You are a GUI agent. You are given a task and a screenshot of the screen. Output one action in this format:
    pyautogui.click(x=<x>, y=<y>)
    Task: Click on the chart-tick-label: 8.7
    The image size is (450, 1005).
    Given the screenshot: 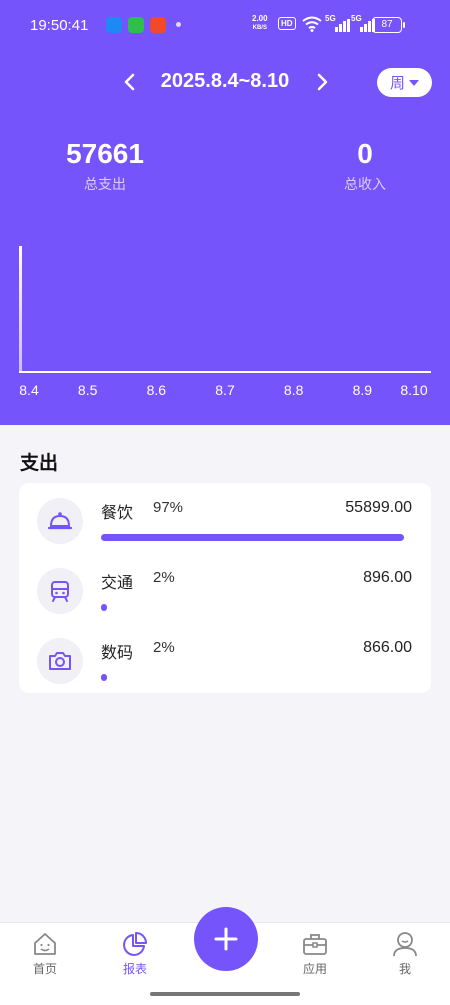 What is the action you would take?
    pyautogui.click(x=225, y=390)
    